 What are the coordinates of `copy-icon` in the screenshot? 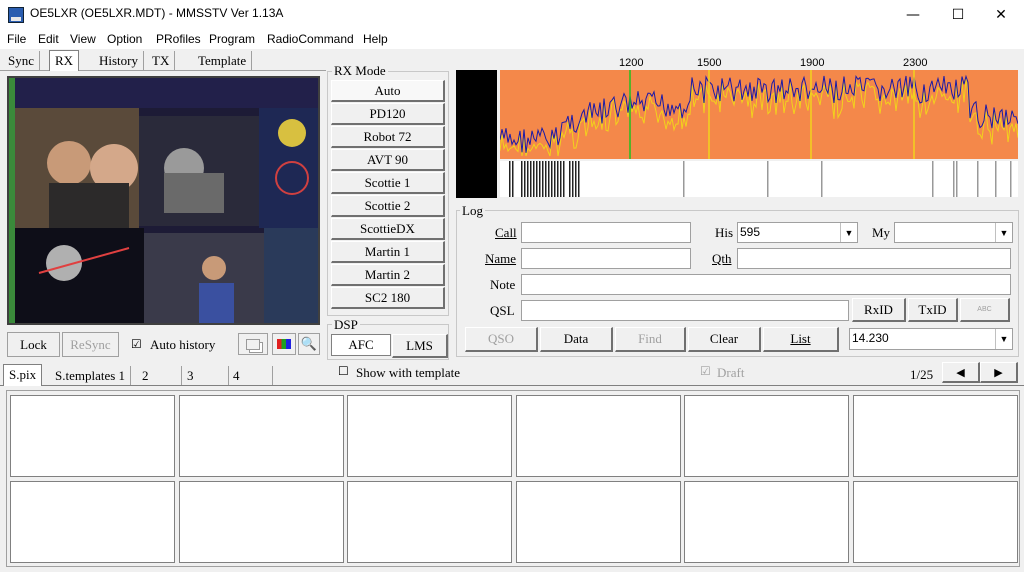 It's located at (253, 344).